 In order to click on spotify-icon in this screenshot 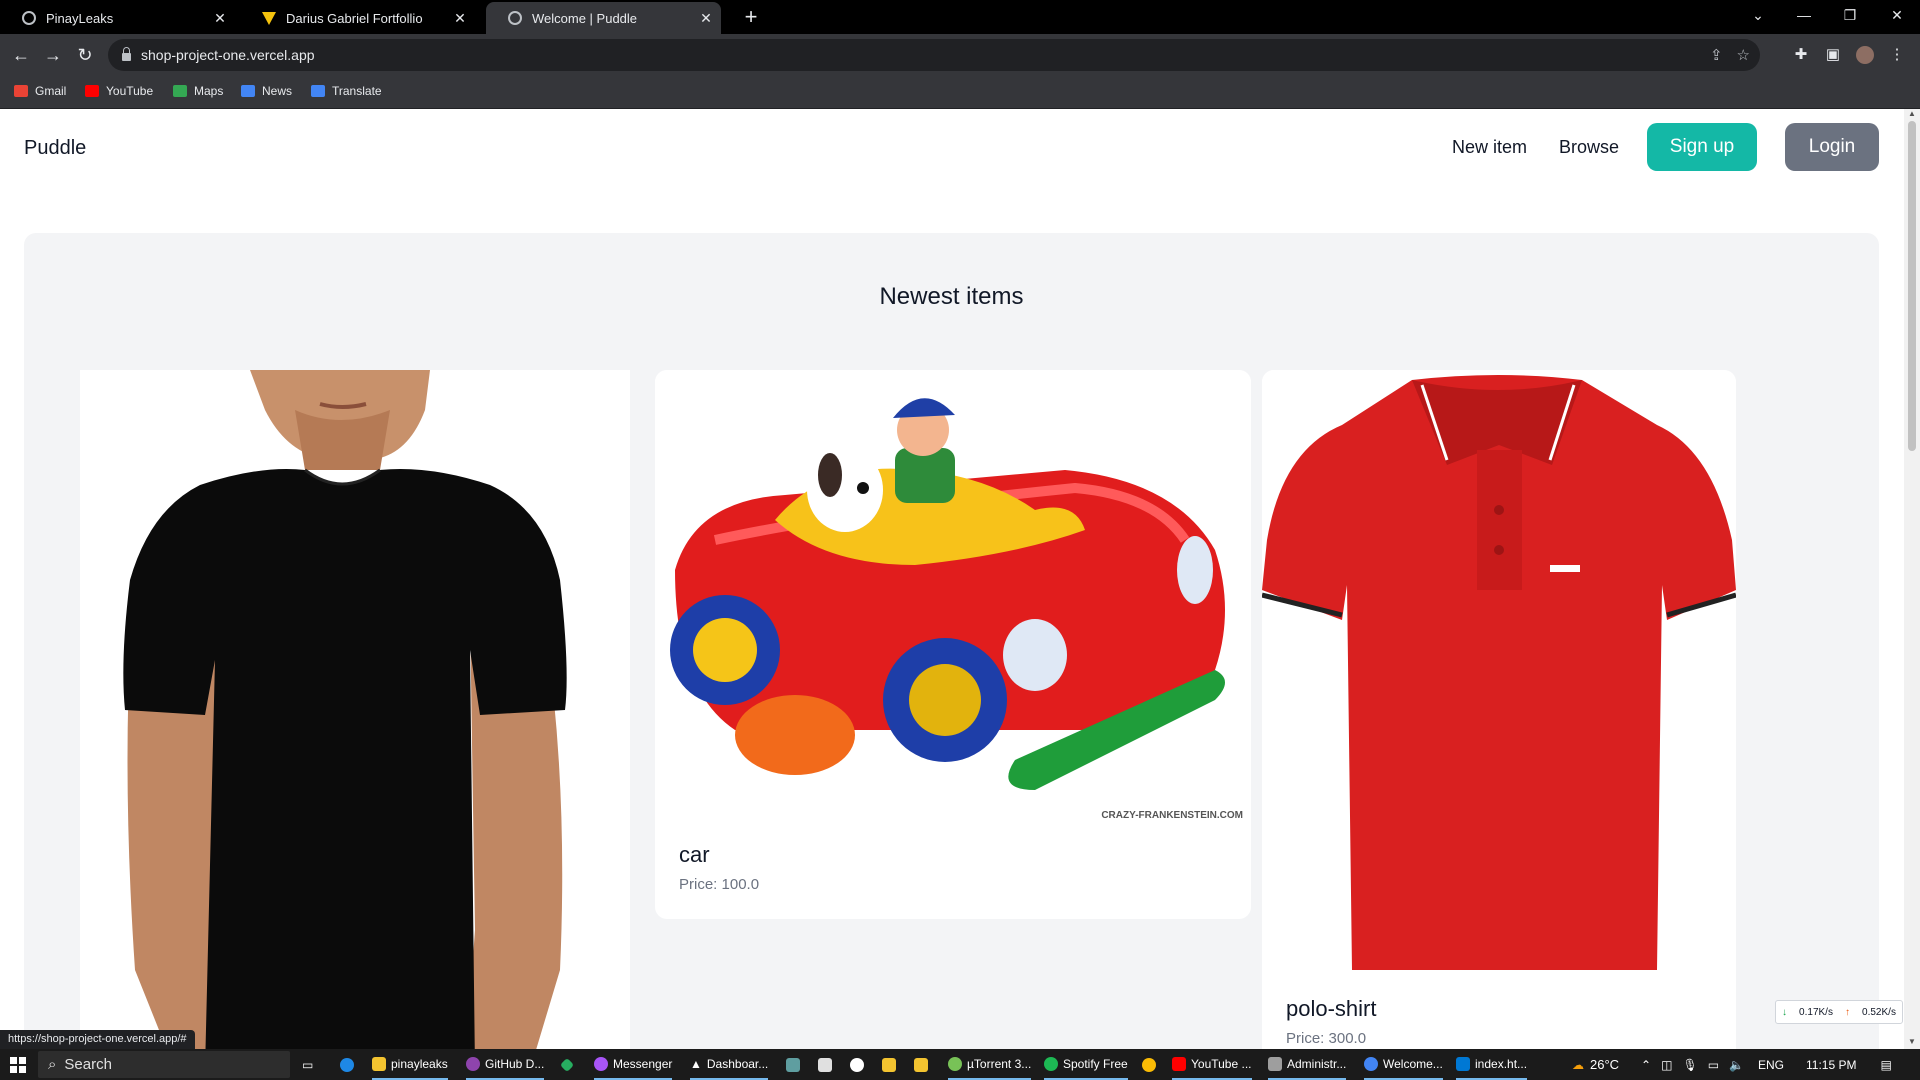, I will do `click(1051, 1063)`.